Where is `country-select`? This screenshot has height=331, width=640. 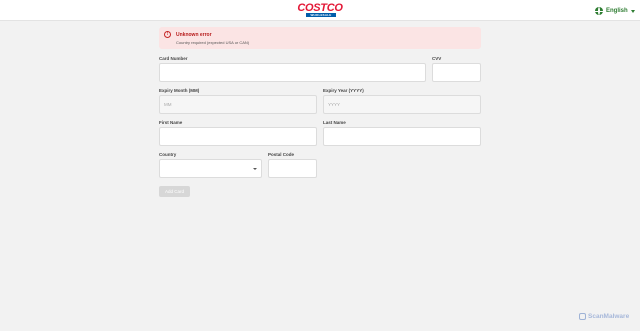
country-select is located at coordinates (210, 168).